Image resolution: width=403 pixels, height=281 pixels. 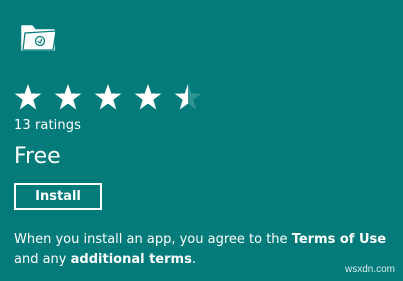 What do you see at coordinates (58, 196) in the screenshot?
I see `install-button: Install` at bounding box center [58, 196].